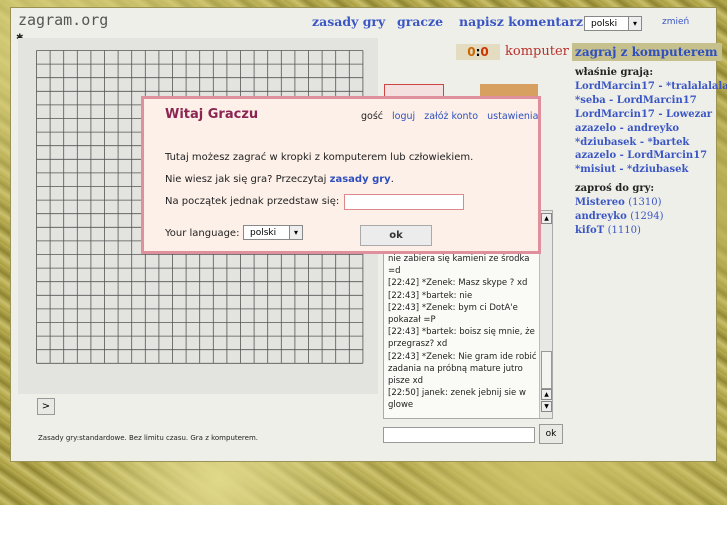 This screenshot has height=545, width=727. What do you see at coordinates (647, 216) in the screenshot?
I see `invite-player-rating: (1294)` at bounding box center [647, 216].